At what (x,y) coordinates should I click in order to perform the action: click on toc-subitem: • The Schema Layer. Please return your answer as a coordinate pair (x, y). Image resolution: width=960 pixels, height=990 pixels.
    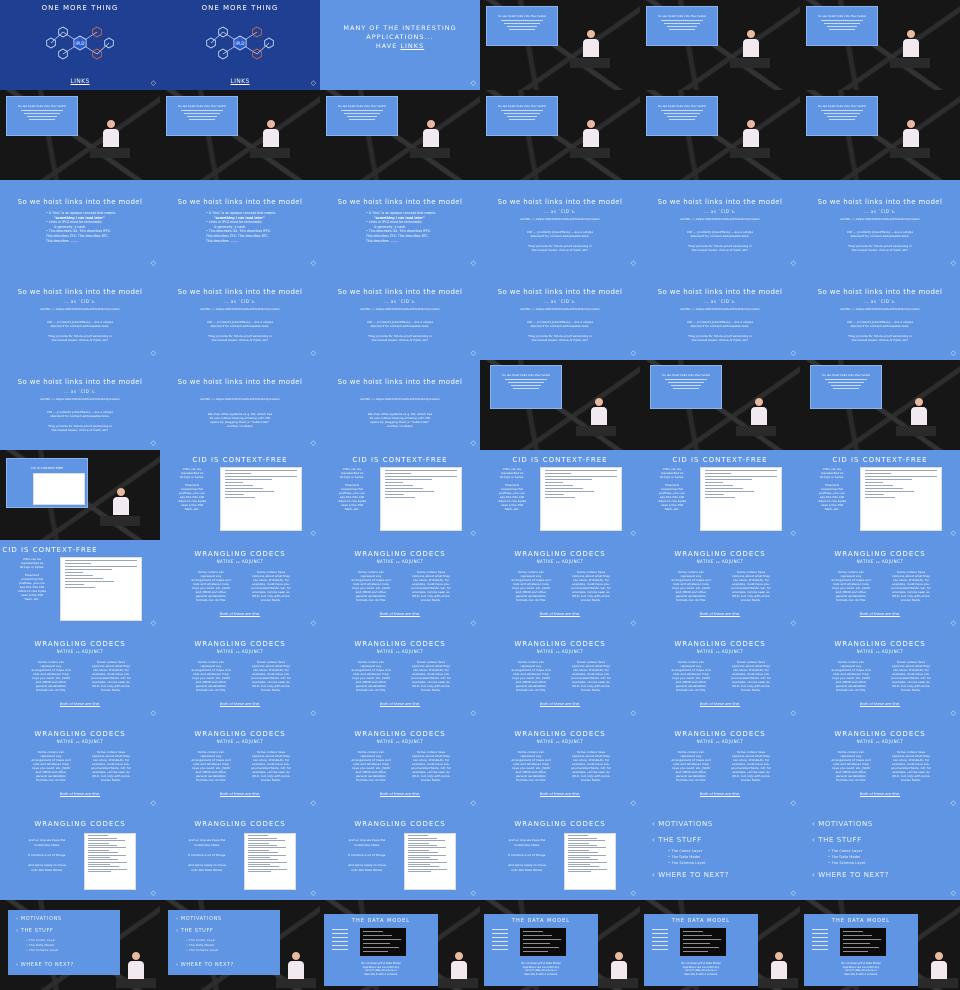
    Looking at the image, I should click on (202, 950).